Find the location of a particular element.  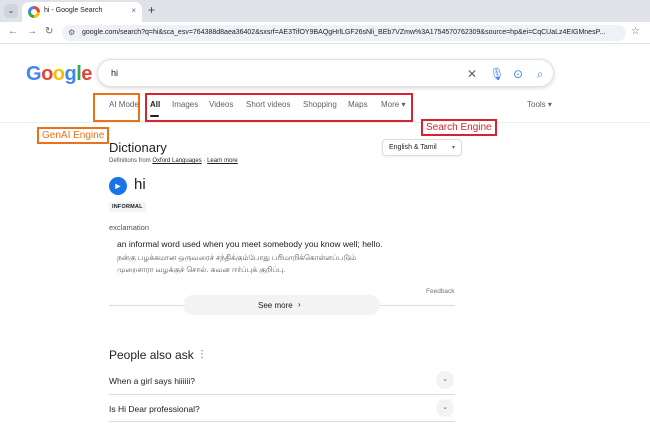

browser-tab-active: hi - Google Search × is located at coordinates (82, 12).